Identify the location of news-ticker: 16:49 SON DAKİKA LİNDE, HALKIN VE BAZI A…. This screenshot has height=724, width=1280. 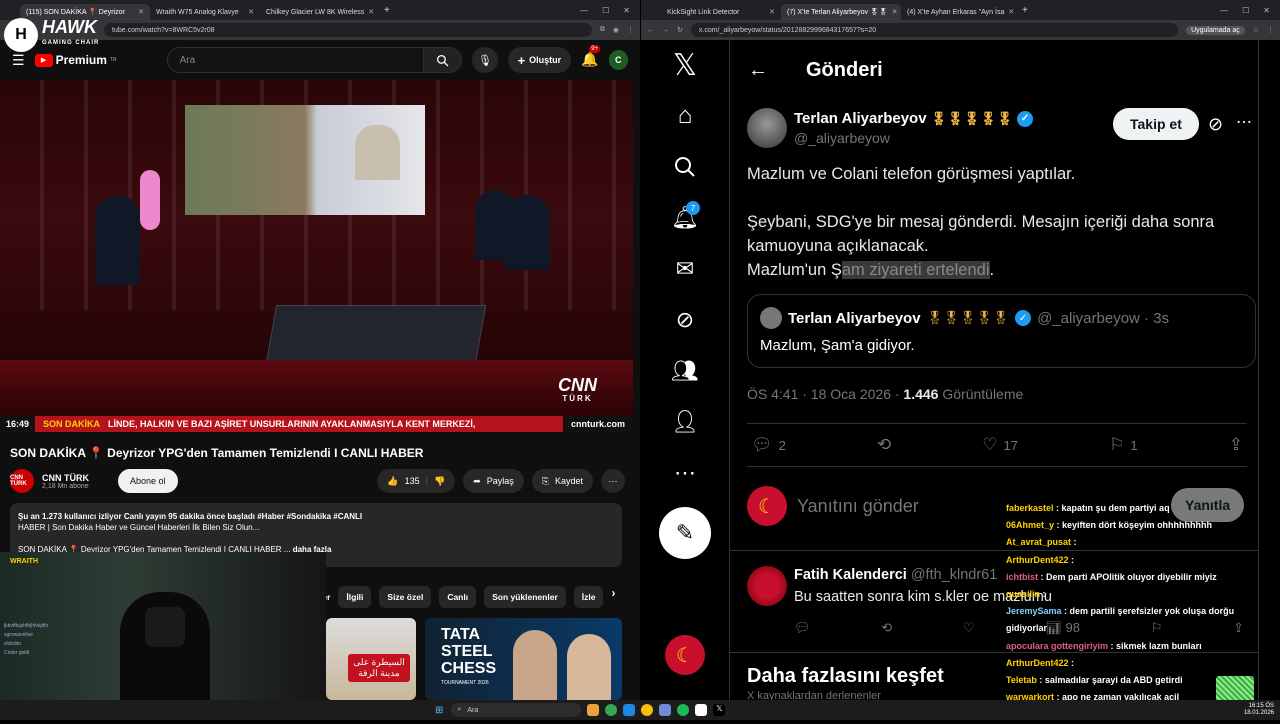
(316, 424).